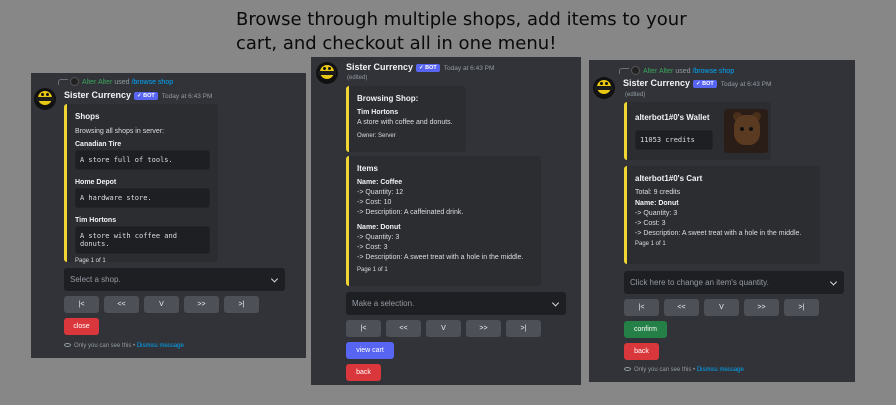 The height and width of the screenshot is (405, 896). What do you see at coordinates (674, 140) in the screenshot?
I see `wallet-credits: 11053 credits` at bounding box center [674, 140].